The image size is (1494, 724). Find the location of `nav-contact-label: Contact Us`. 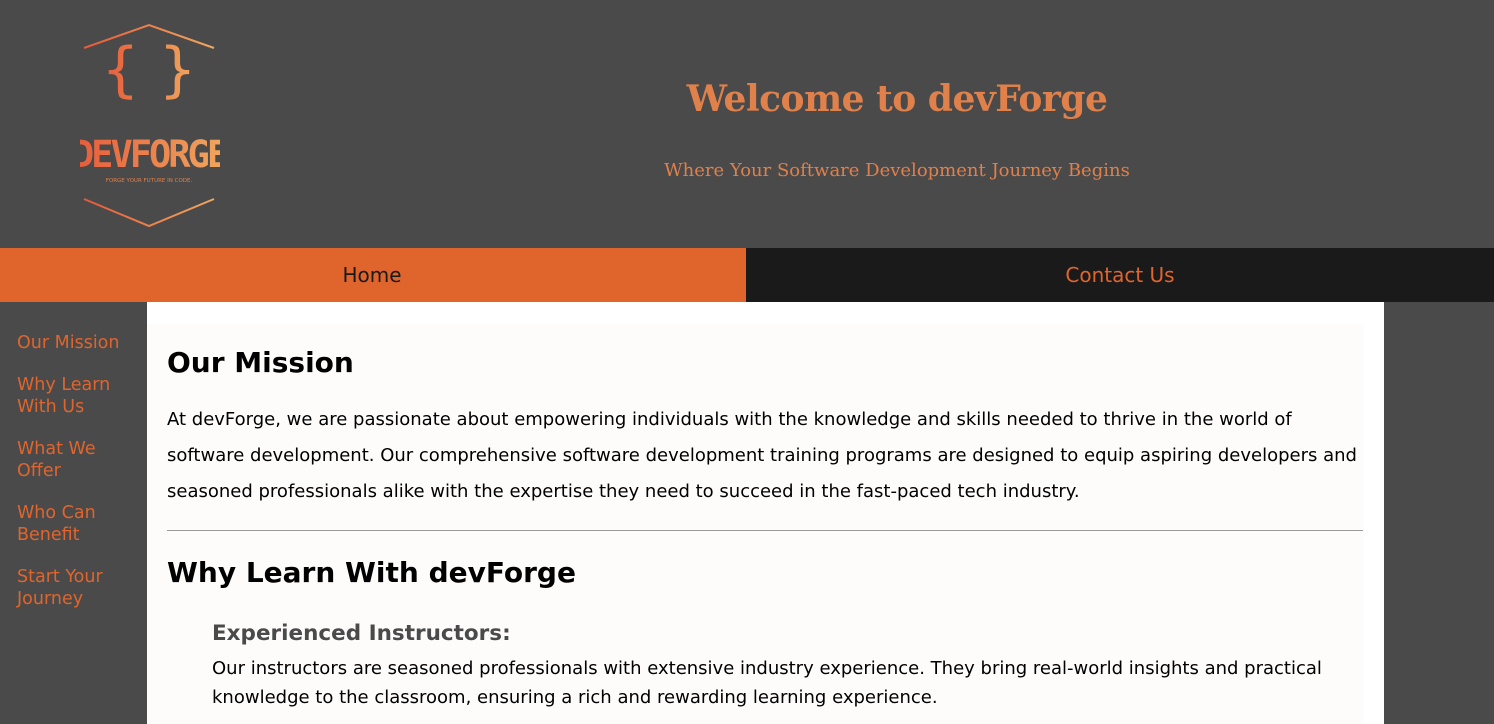

nav-contact-label: Contact Us is located at coordinates (1120, 275).